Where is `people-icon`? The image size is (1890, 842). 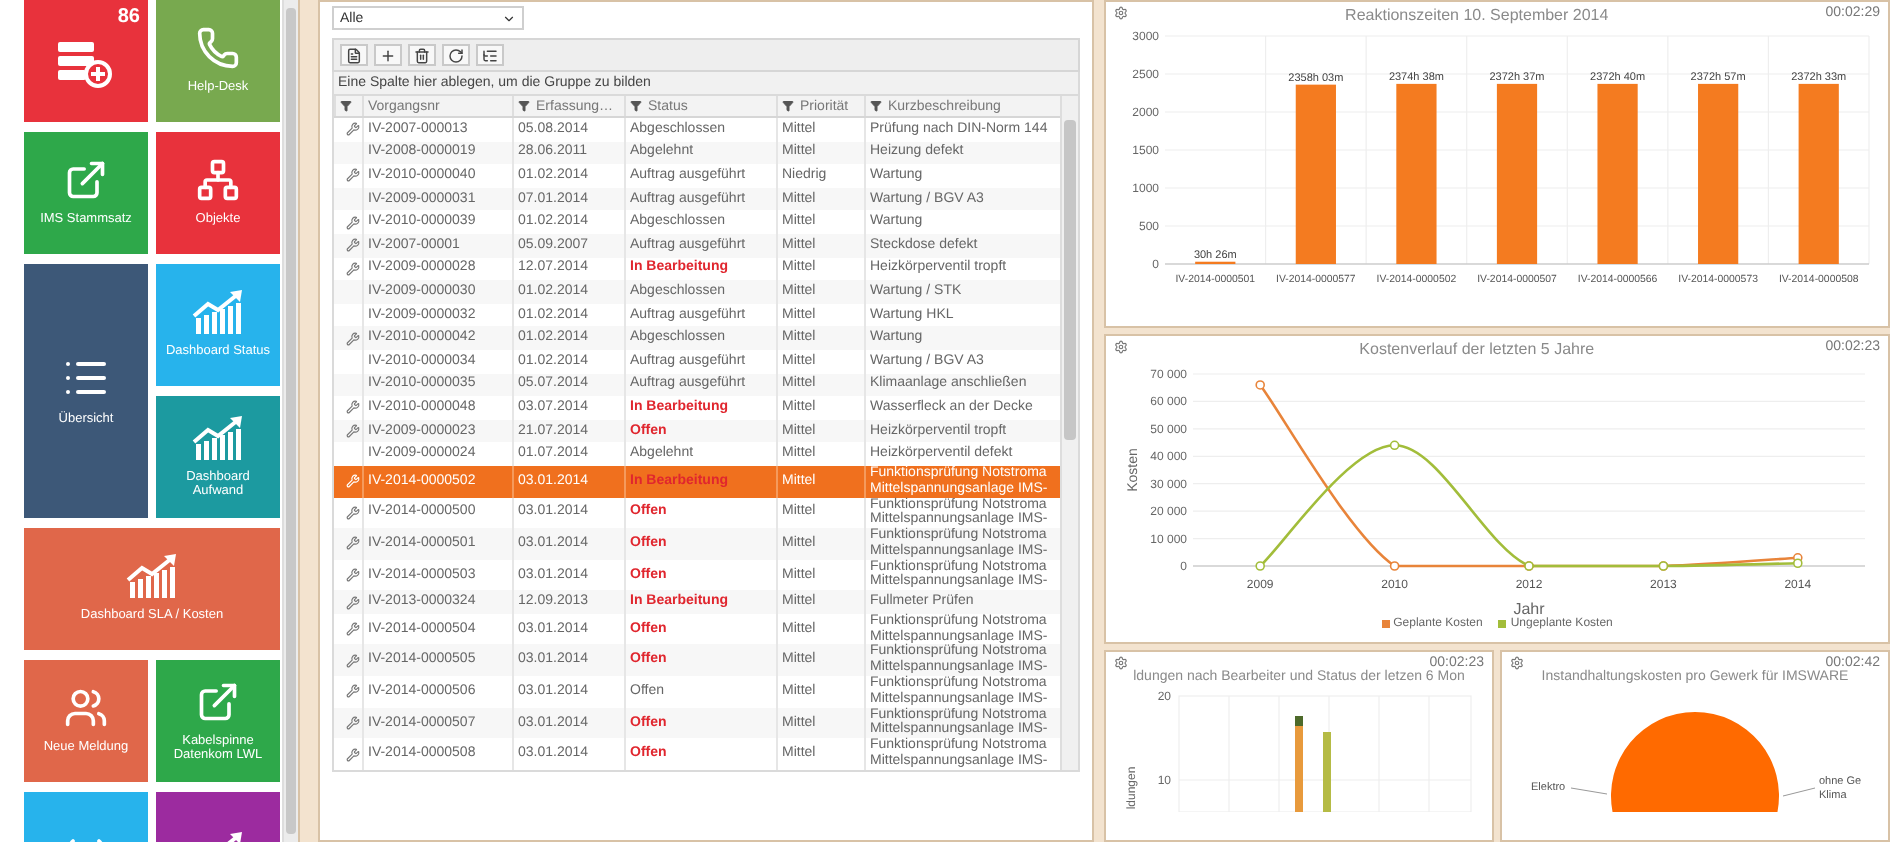
people-icon is located at coordinates (86, 708).